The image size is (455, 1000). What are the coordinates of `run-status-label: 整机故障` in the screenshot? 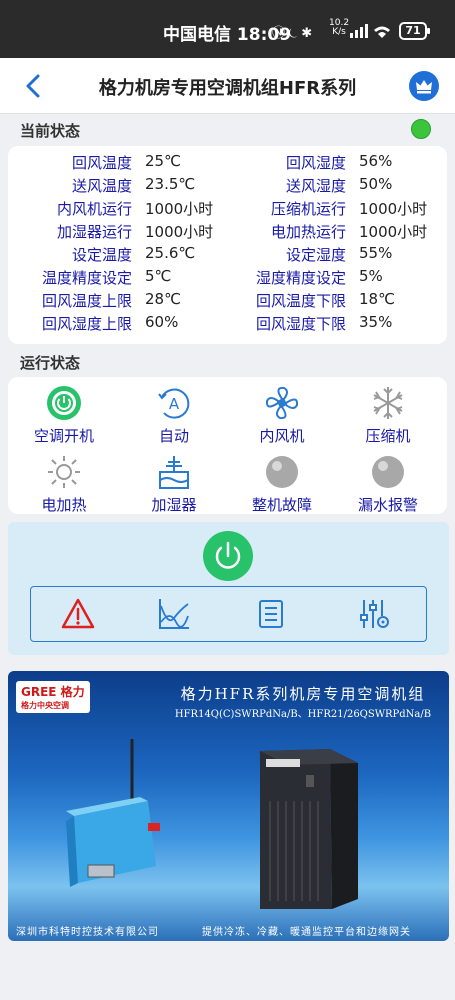 It's located at (281, 505).